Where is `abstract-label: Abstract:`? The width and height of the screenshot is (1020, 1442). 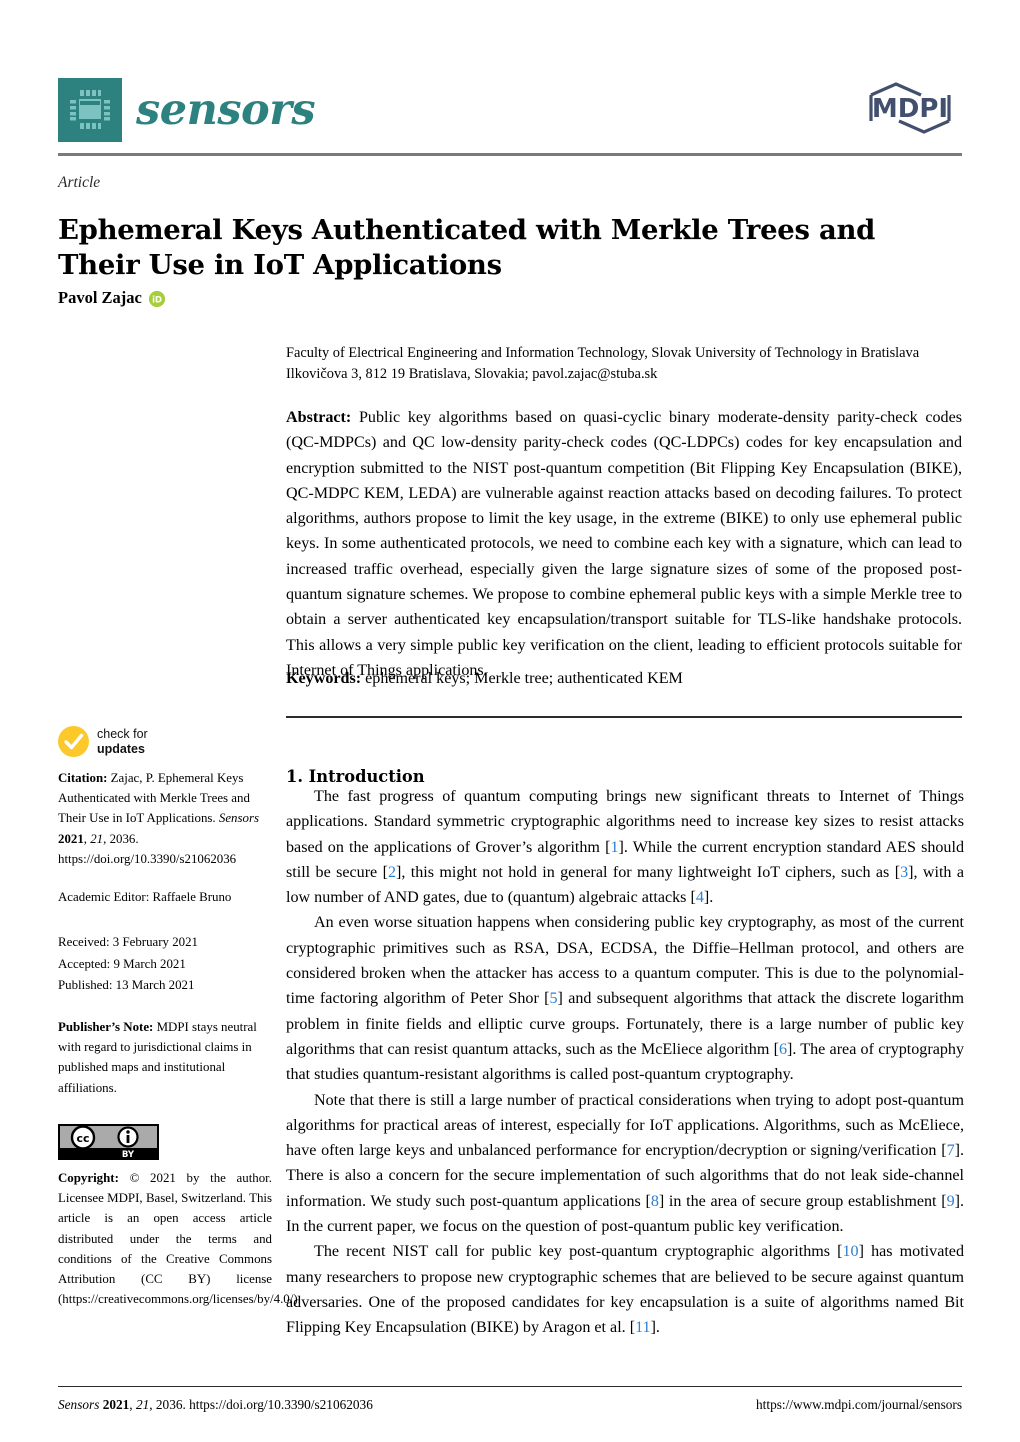
abstract-label: Abstract: is located at coordinates (319, 417).